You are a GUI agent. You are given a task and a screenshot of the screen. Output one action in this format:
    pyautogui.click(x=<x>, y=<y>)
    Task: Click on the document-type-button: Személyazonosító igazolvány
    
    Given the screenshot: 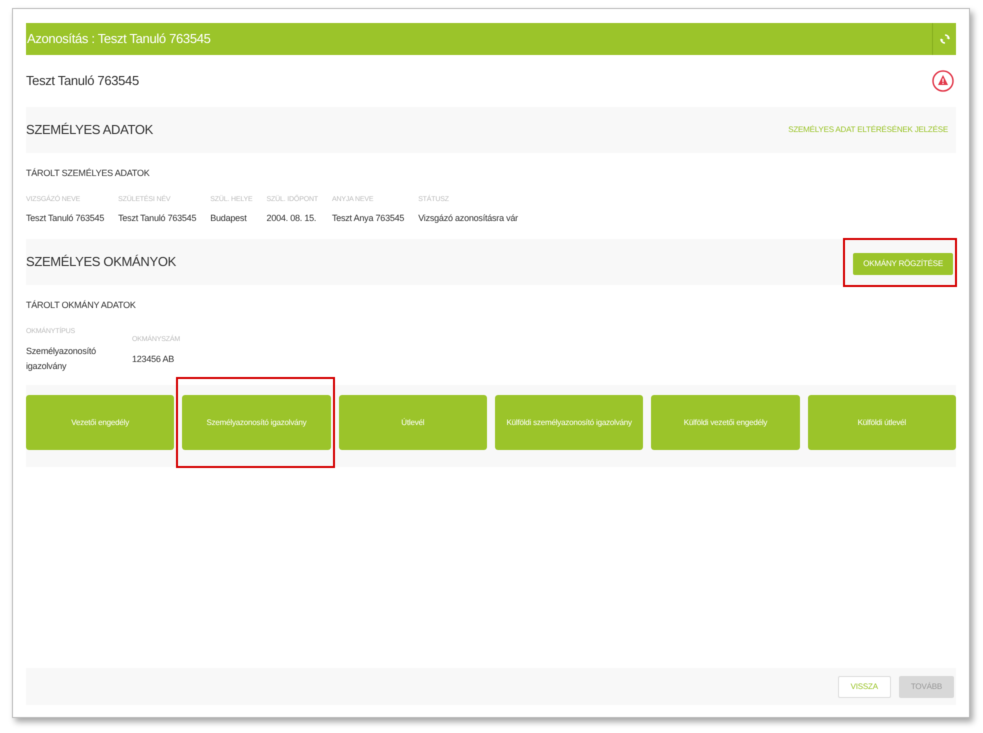 What is the action you would take?
    pyautogui.click(x=256, y=422)
    